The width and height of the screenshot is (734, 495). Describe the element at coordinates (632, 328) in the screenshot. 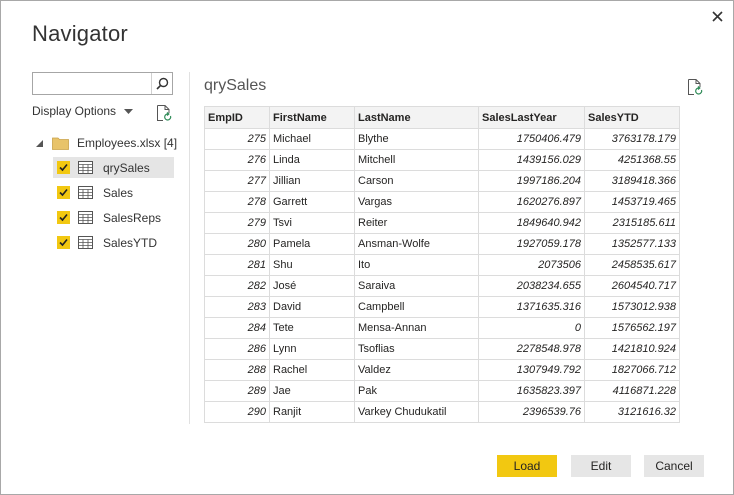

I see `cell-salesytd: 1576562.197` at that location.